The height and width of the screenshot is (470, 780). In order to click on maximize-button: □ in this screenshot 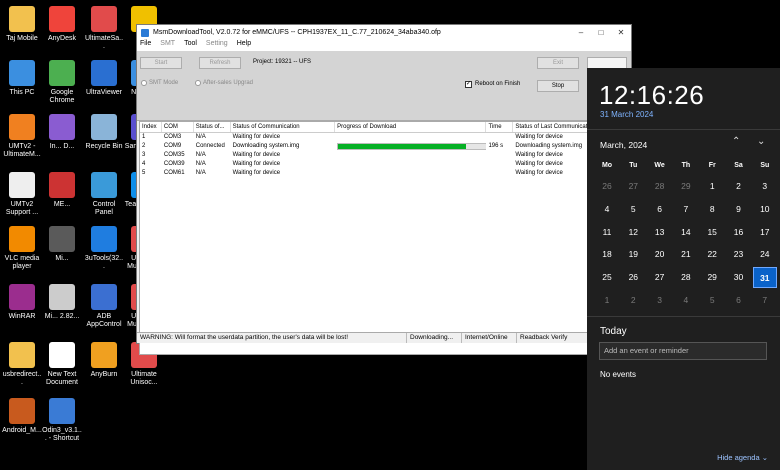, I will do `click(601, 32)`.